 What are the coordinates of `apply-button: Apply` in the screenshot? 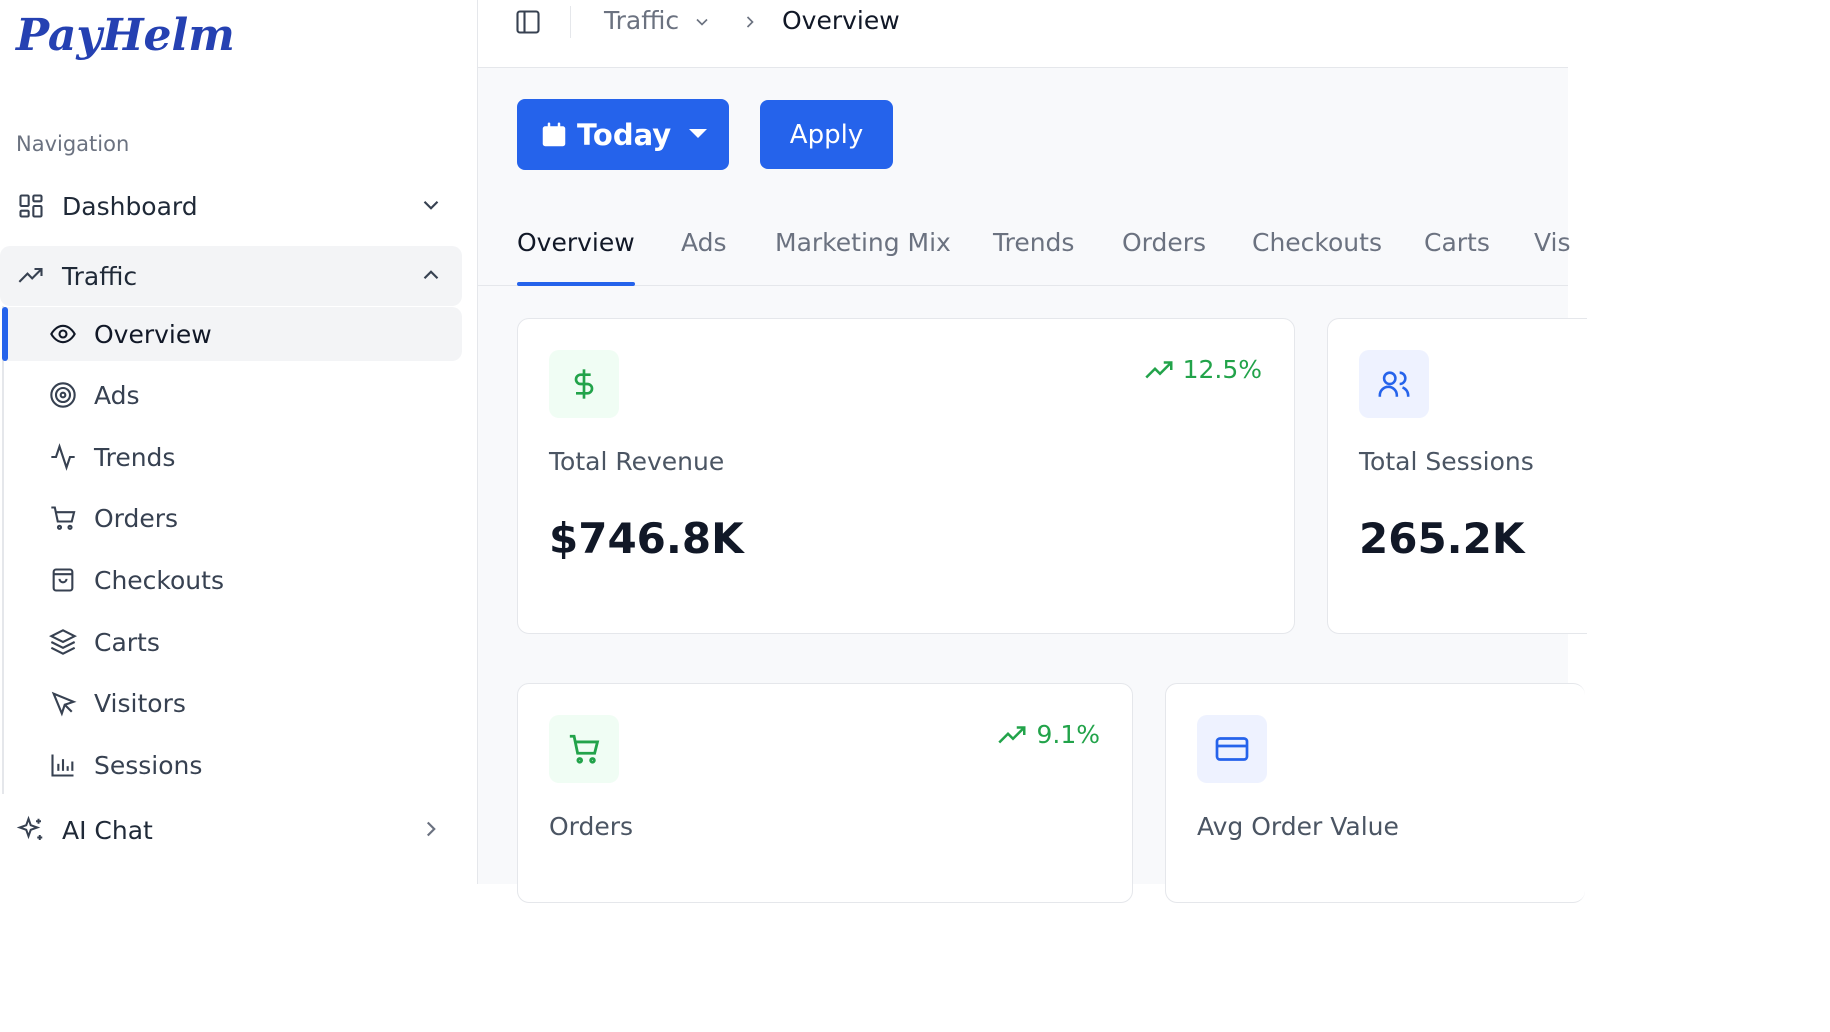 It's located at (826, 134).